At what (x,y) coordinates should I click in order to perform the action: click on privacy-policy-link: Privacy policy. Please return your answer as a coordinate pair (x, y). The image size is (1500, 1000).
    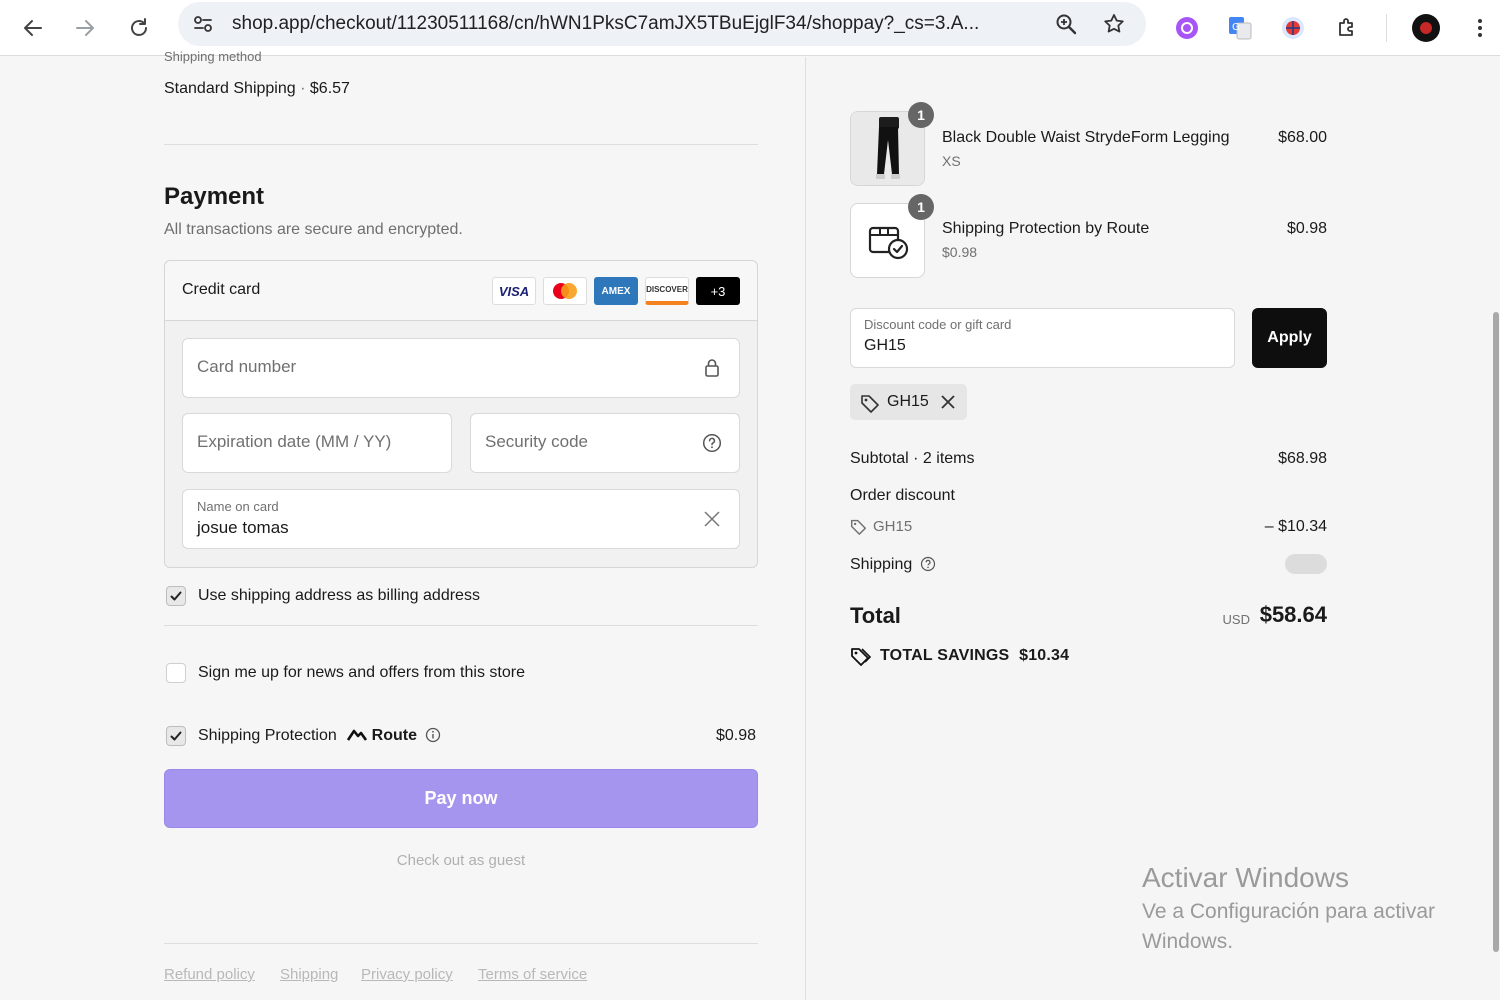
    Looking at the image, I should click on (407, 974).